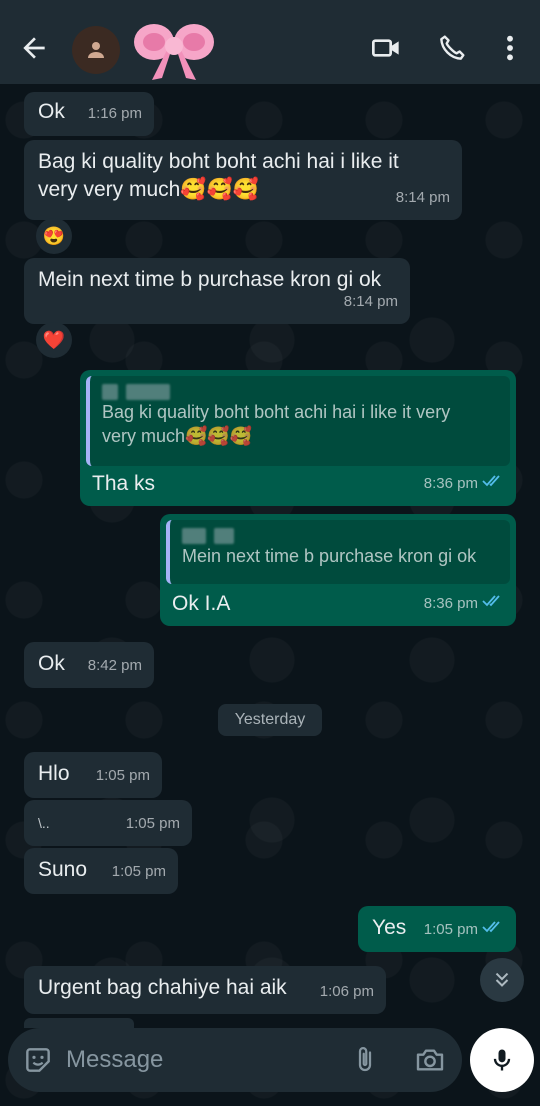  What do you see at coordinates (162, 987) in the screenshot?
I see `message-text: Urgent bag chahiye hai aik` at bounding box center [162, 987].